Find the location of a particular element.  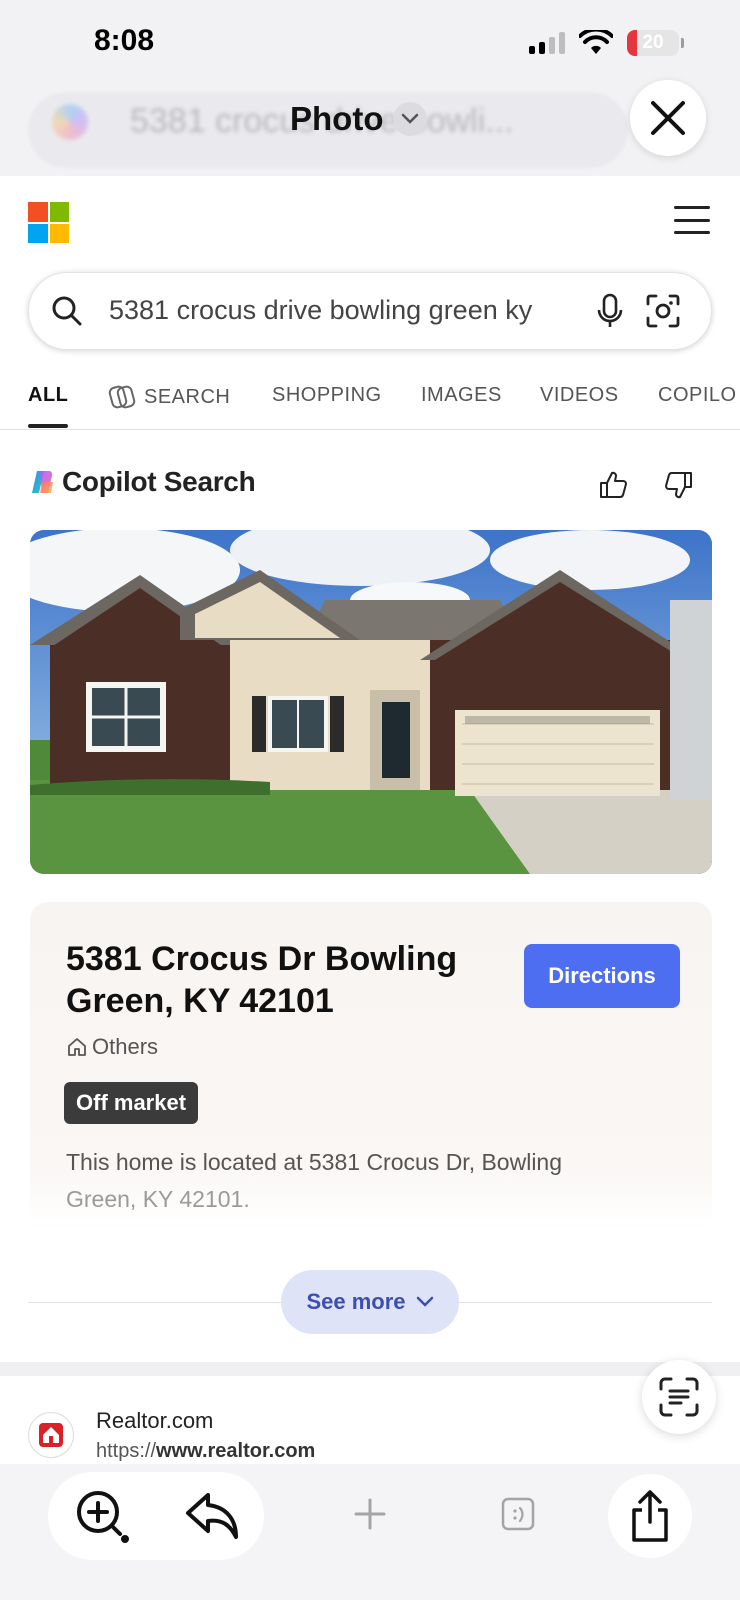

add-button is located at coordinates (370, 1514).